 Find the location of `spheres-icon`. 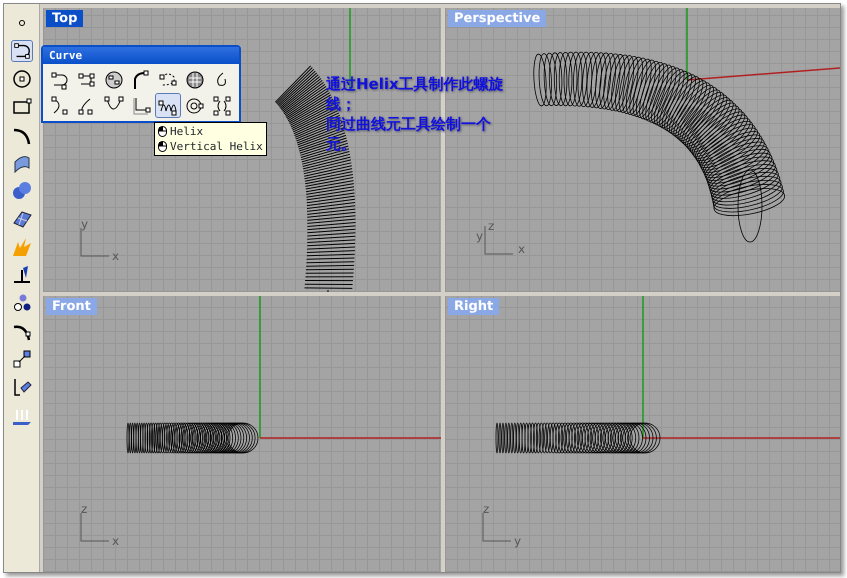

spheres-icon is located at coordinates (21, 191).